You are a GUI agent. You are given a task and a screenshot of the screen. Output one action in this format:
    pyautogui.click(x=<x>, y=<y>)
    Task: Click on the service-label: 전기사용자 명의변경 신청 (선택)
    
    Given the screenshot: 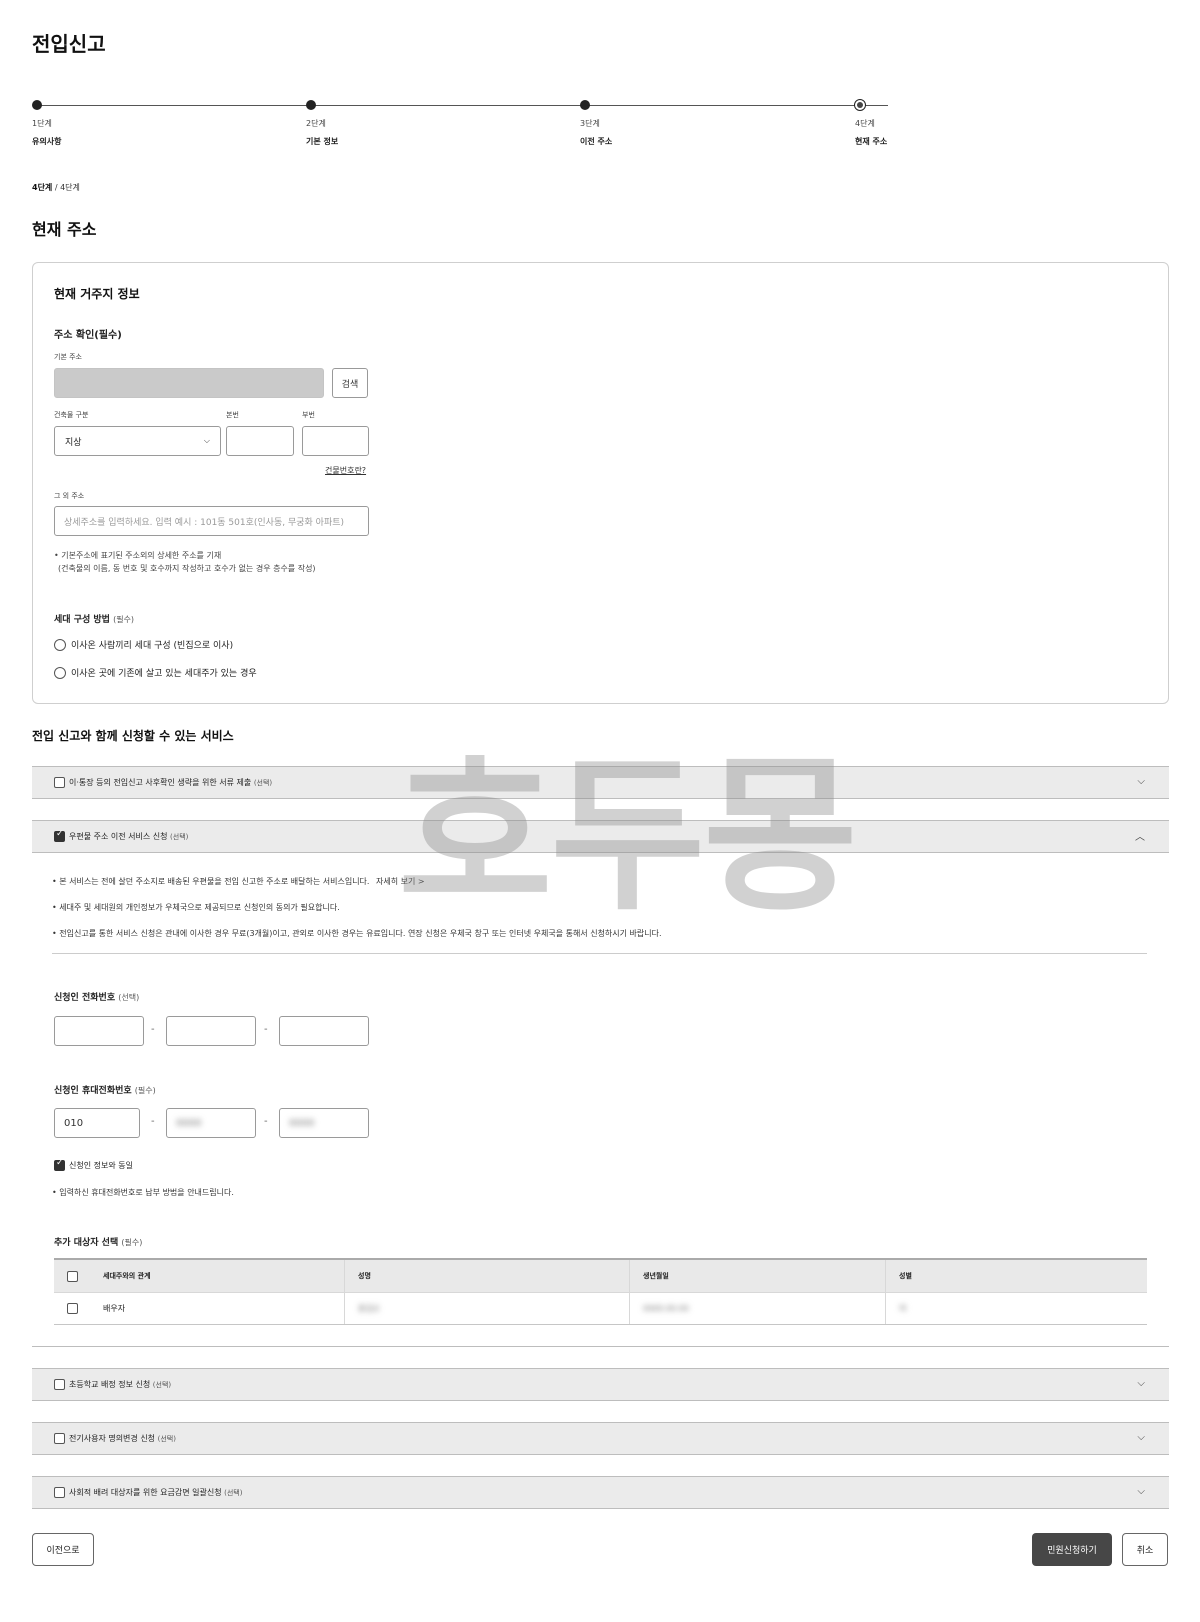 What is the action you would take?
    pyautogui.click(x=122, y=1438)
    